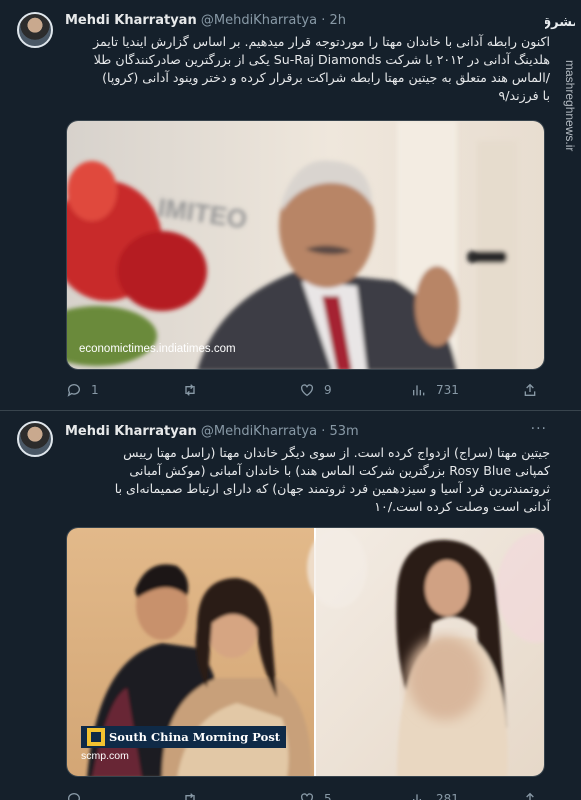  I want to click on views-count: 281, so click(447, 796).